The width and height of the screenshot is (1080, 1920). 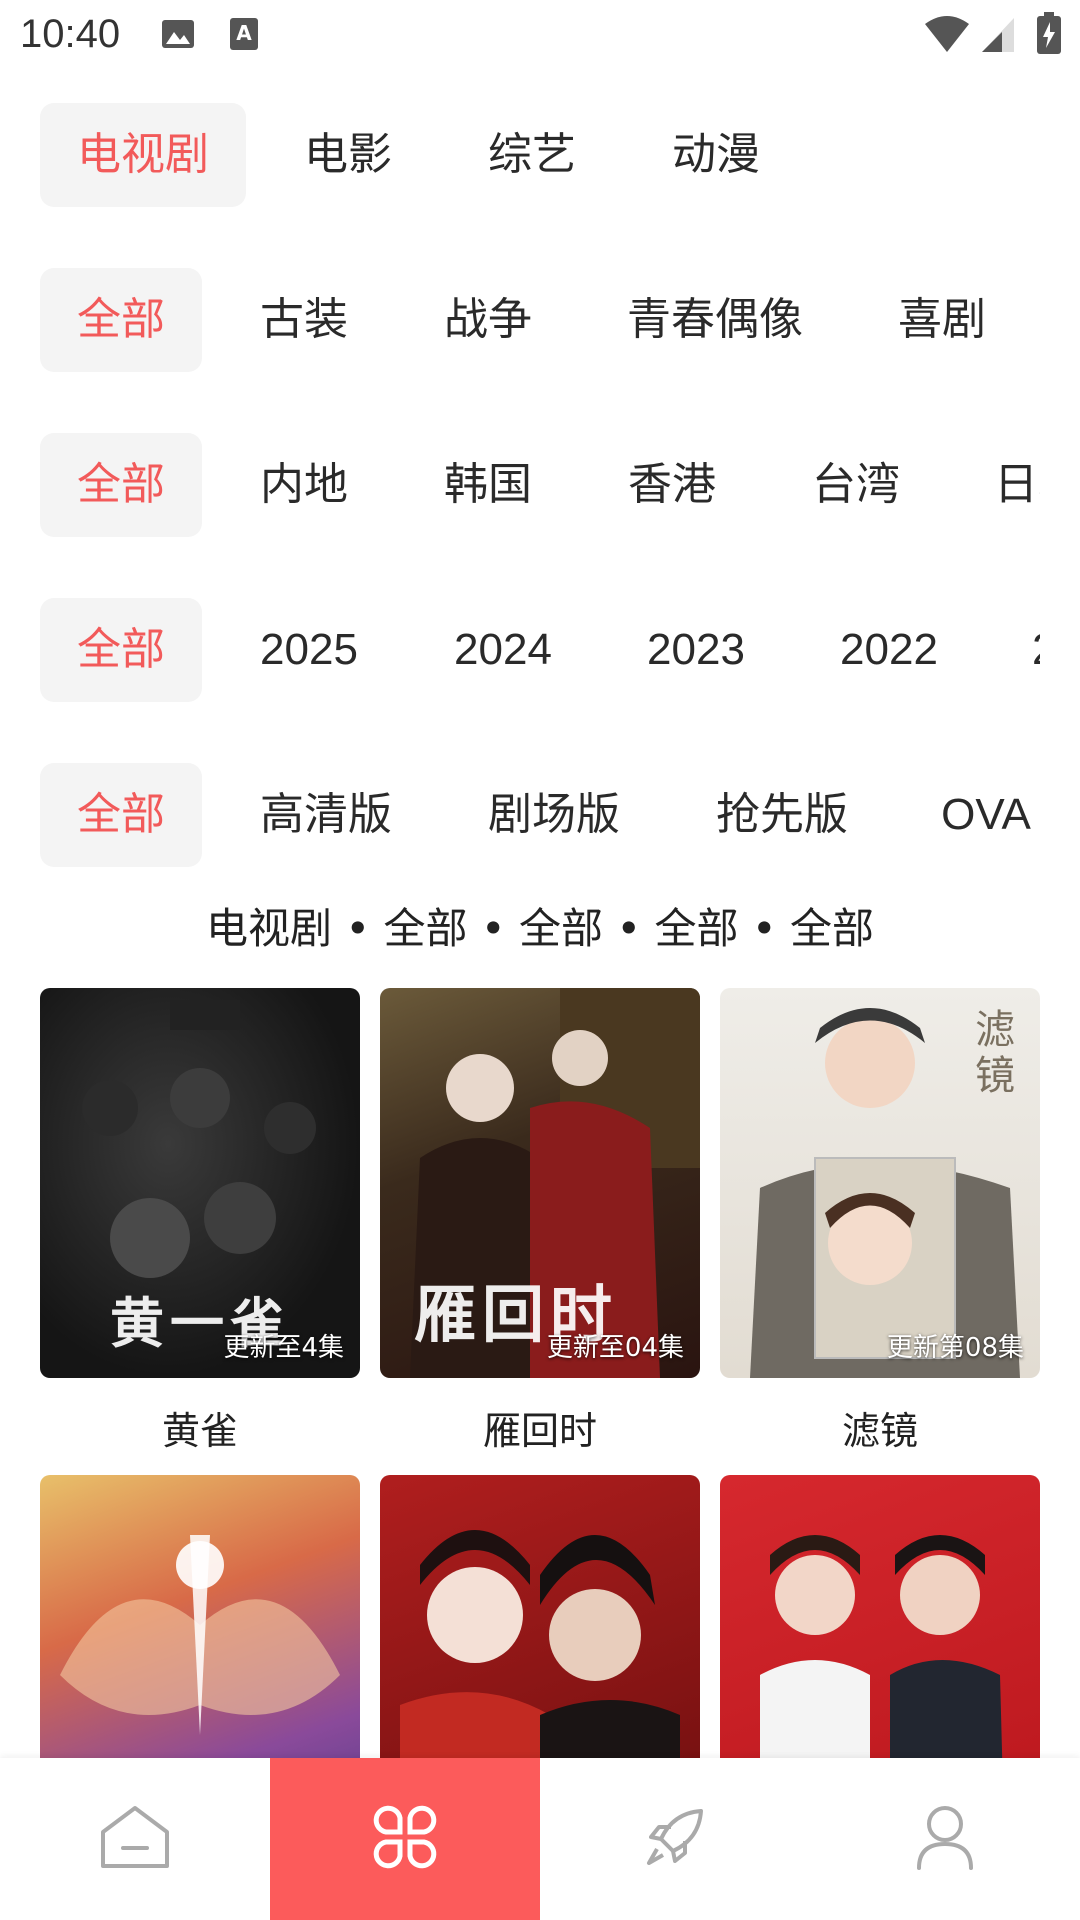 I want to click on update-badge: 更新至4集, so click(x=283, y=1348).